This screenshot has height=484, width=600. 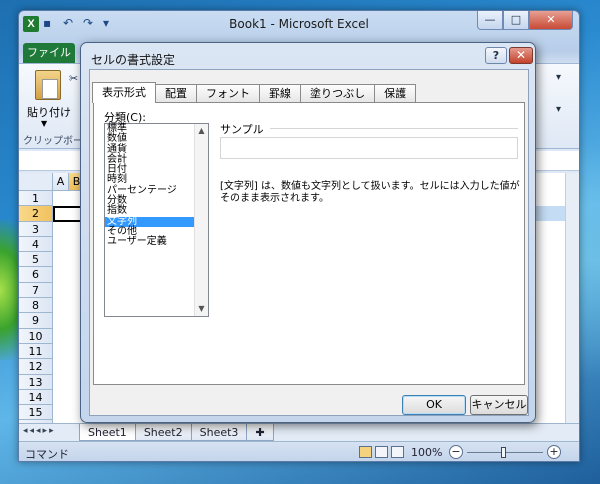 I want to click on window-controls: — □ ✕, so click(x=525, y=20).